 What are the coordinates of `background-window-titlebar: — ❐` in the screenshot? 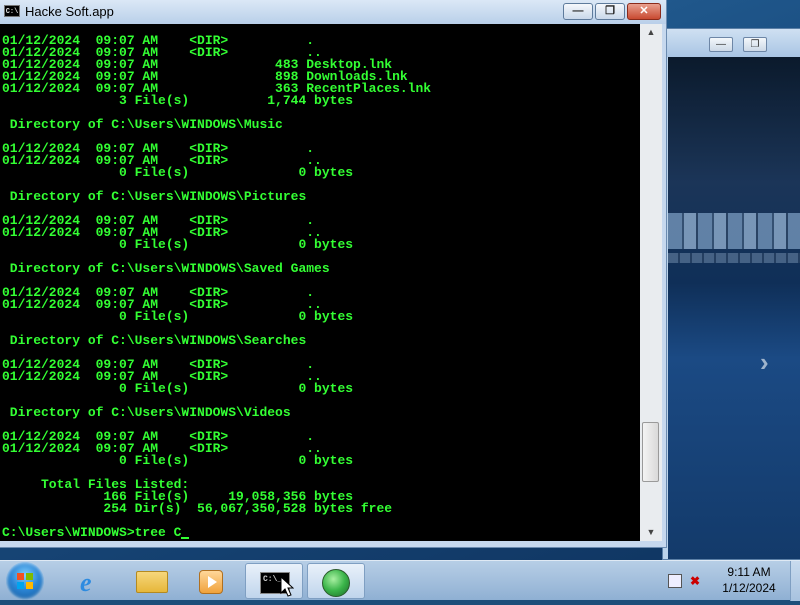 It's located at (731, 43).